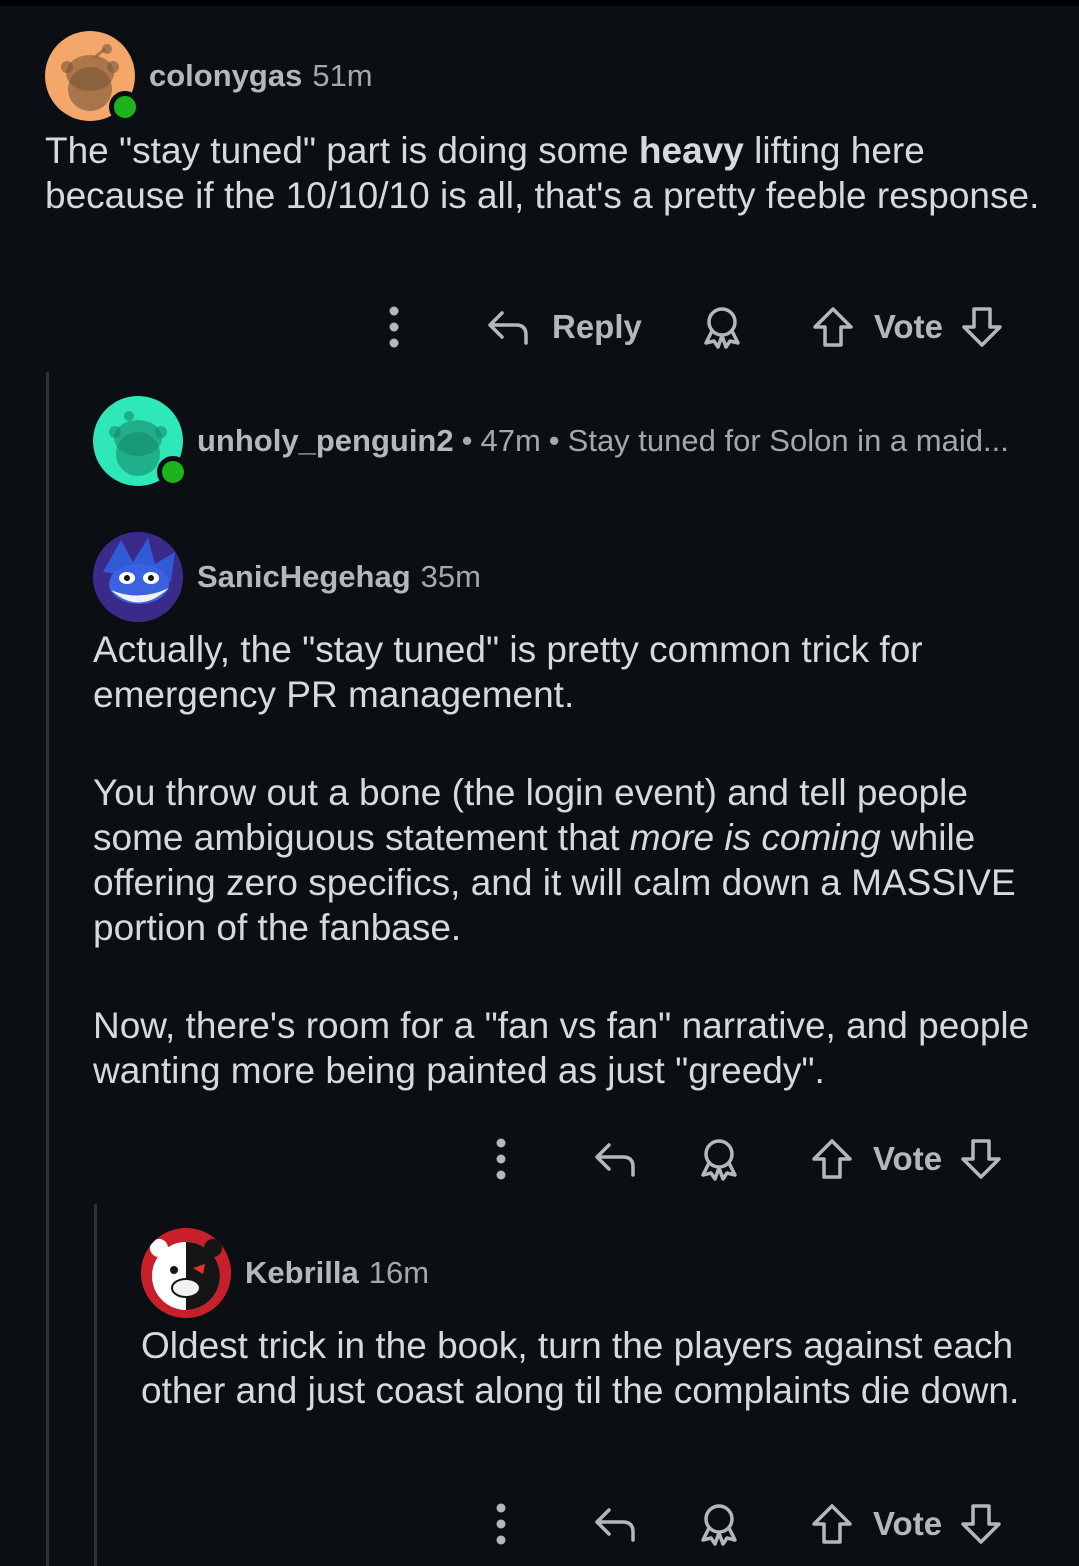  Describe the element at coordinates (597, 326) in the screenshot. I see `reply-label: Reply` at that location.